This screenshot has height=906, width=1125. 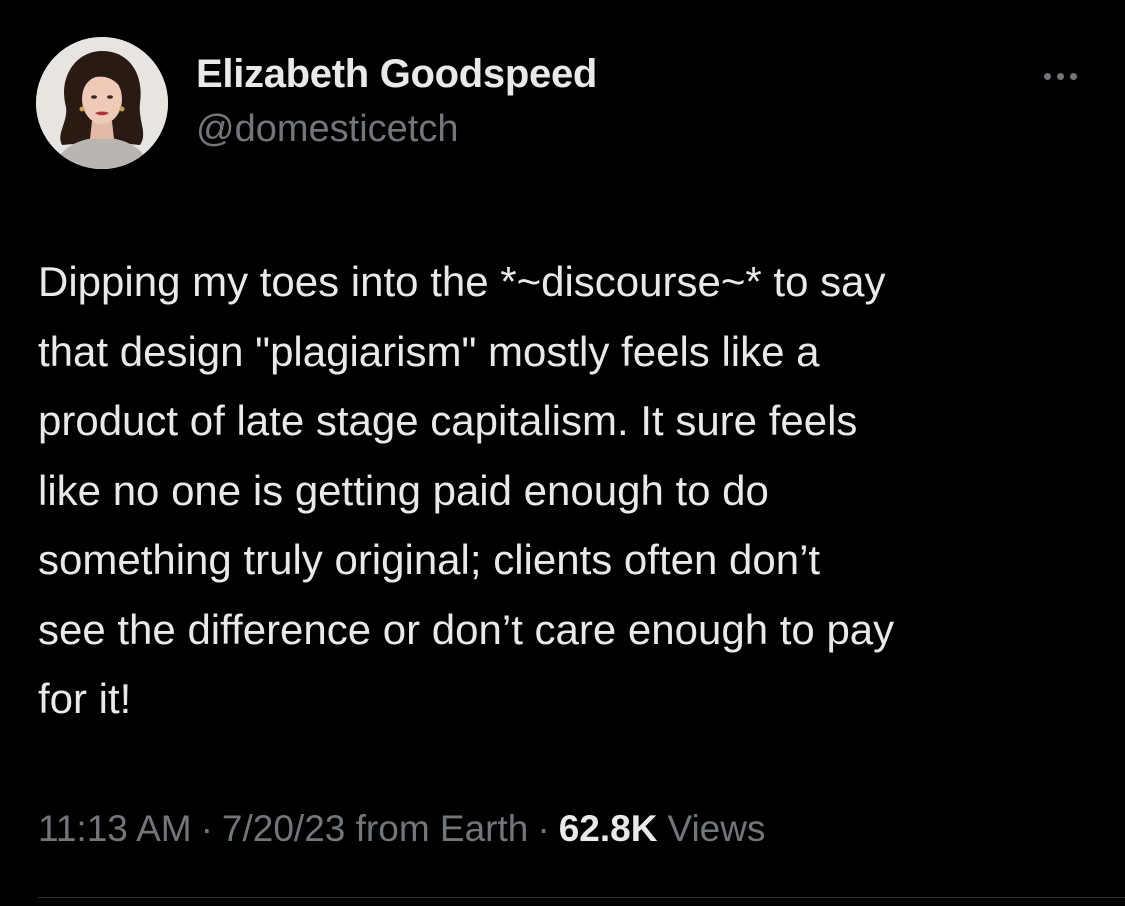 What do you see at coordinates (716, 828) in the screenshot?
I see `views-label: Views` at bounding box center [716, 828].